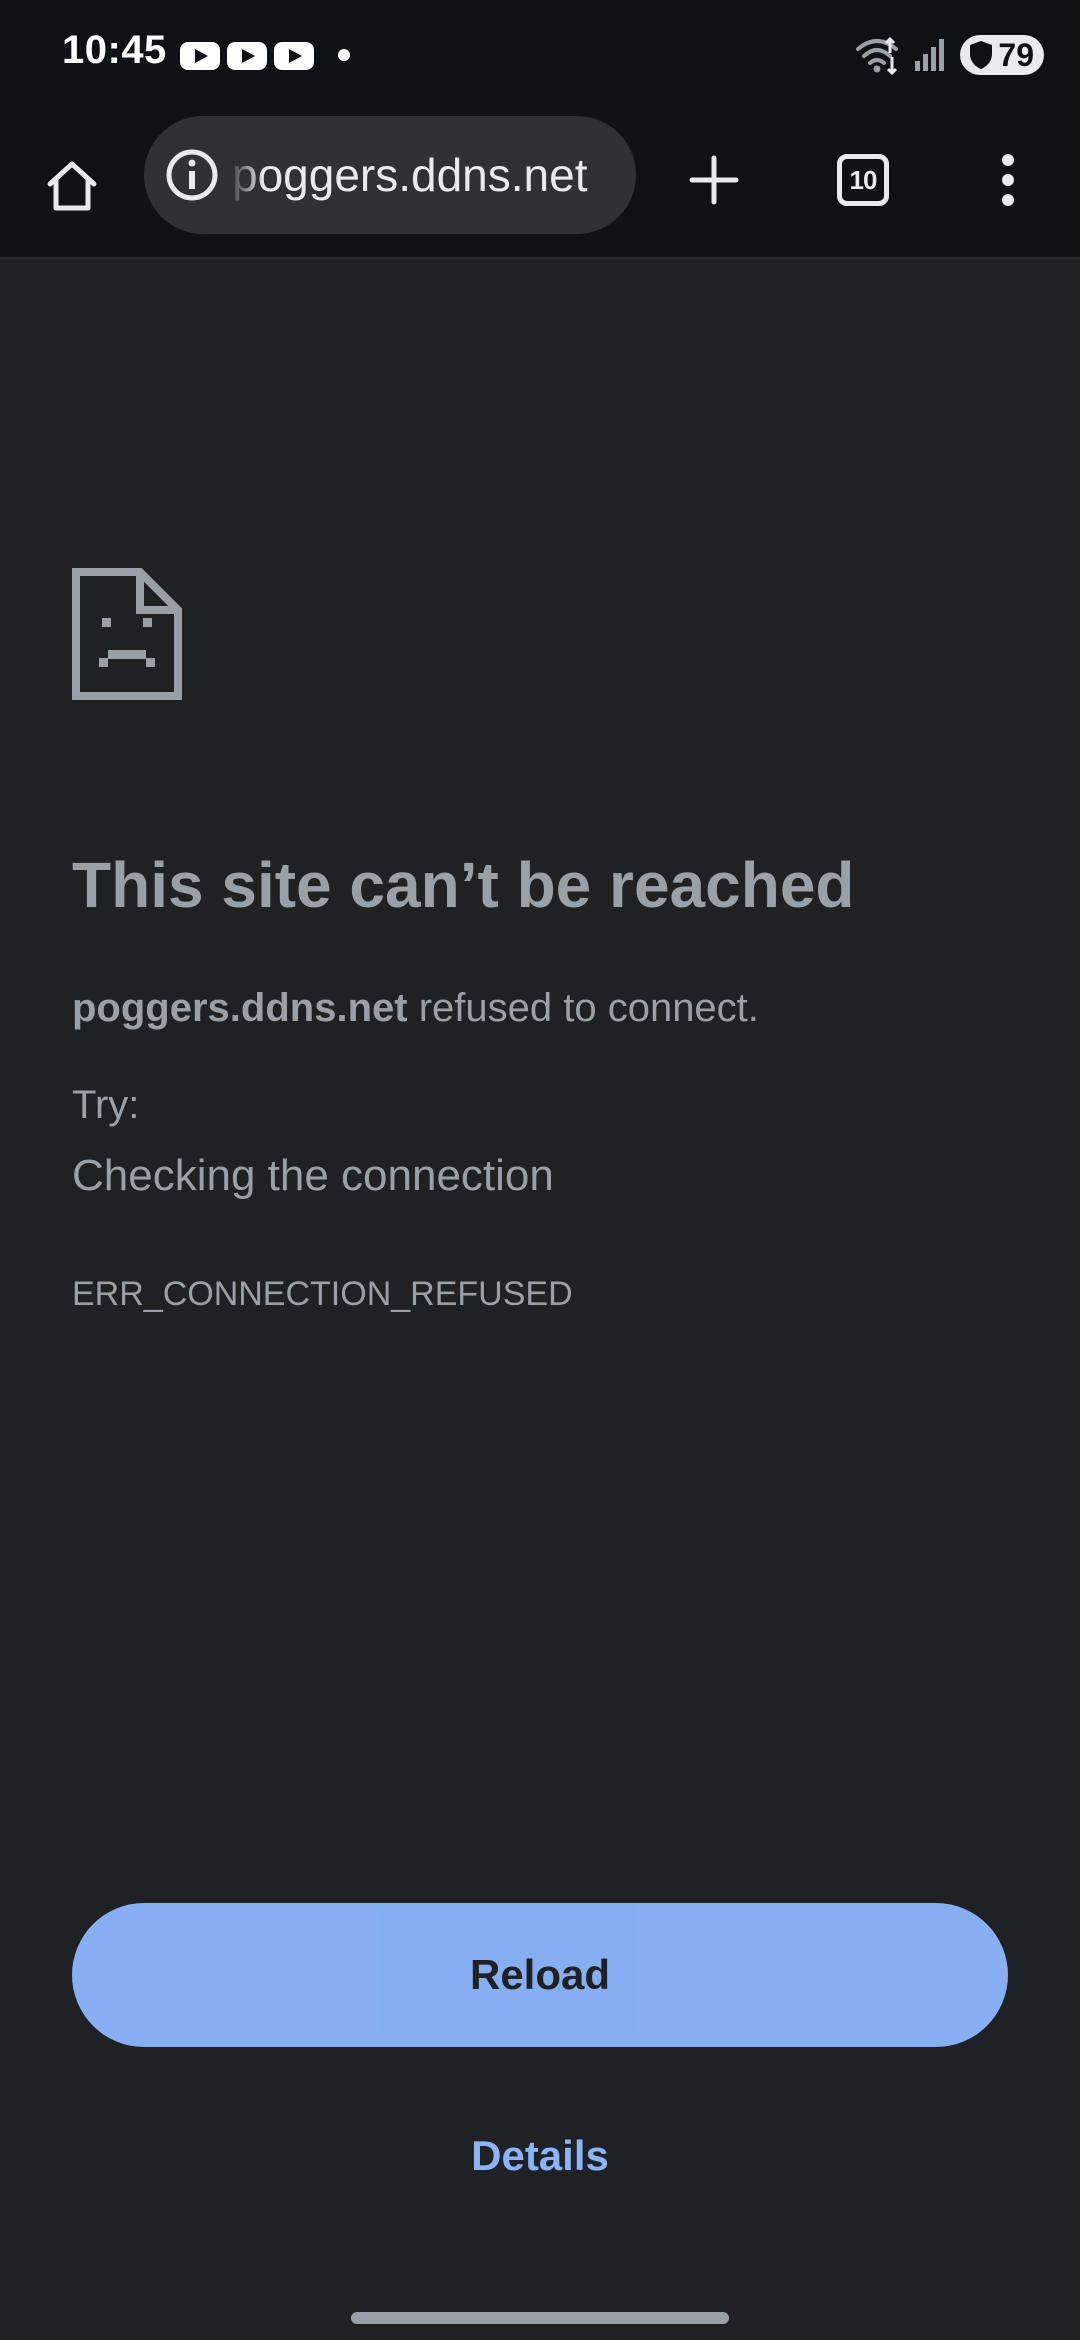 This screenshot has height=2340, width=1080. I want to click on signal-icon, so click(930, 55).